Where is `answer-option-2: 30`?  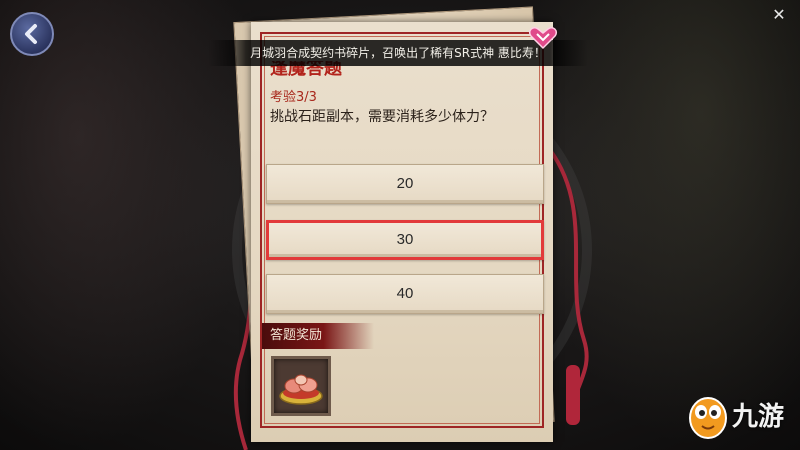
answer-option-2: 30 is located at coordinates (405, 240).